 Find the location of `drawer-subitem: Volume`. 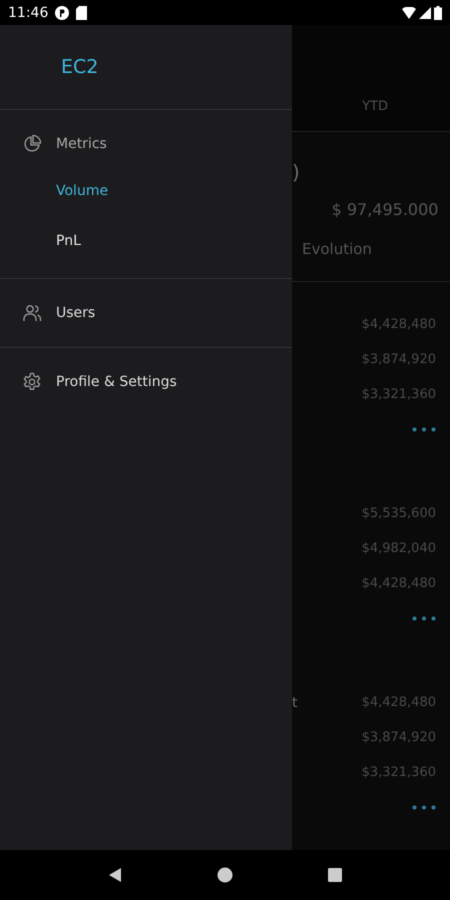

drawer-subitem: Volume is located at coordinates (146, 191).